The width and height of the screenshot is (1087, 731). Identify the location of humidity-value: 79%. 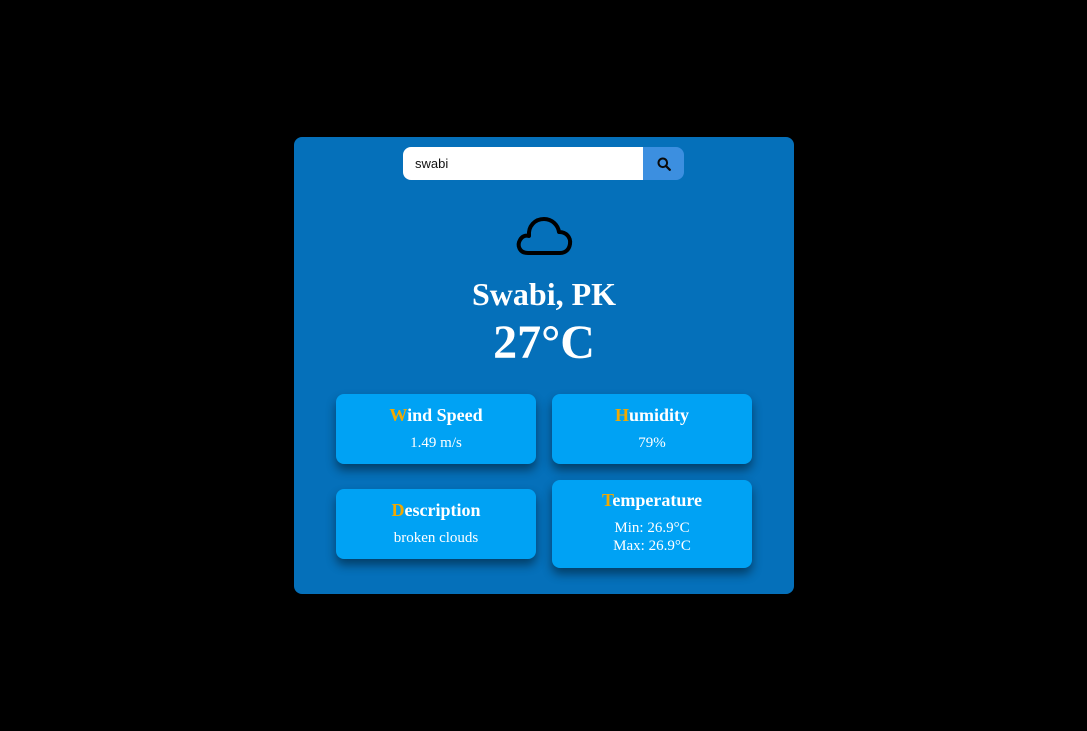
(652, 443).